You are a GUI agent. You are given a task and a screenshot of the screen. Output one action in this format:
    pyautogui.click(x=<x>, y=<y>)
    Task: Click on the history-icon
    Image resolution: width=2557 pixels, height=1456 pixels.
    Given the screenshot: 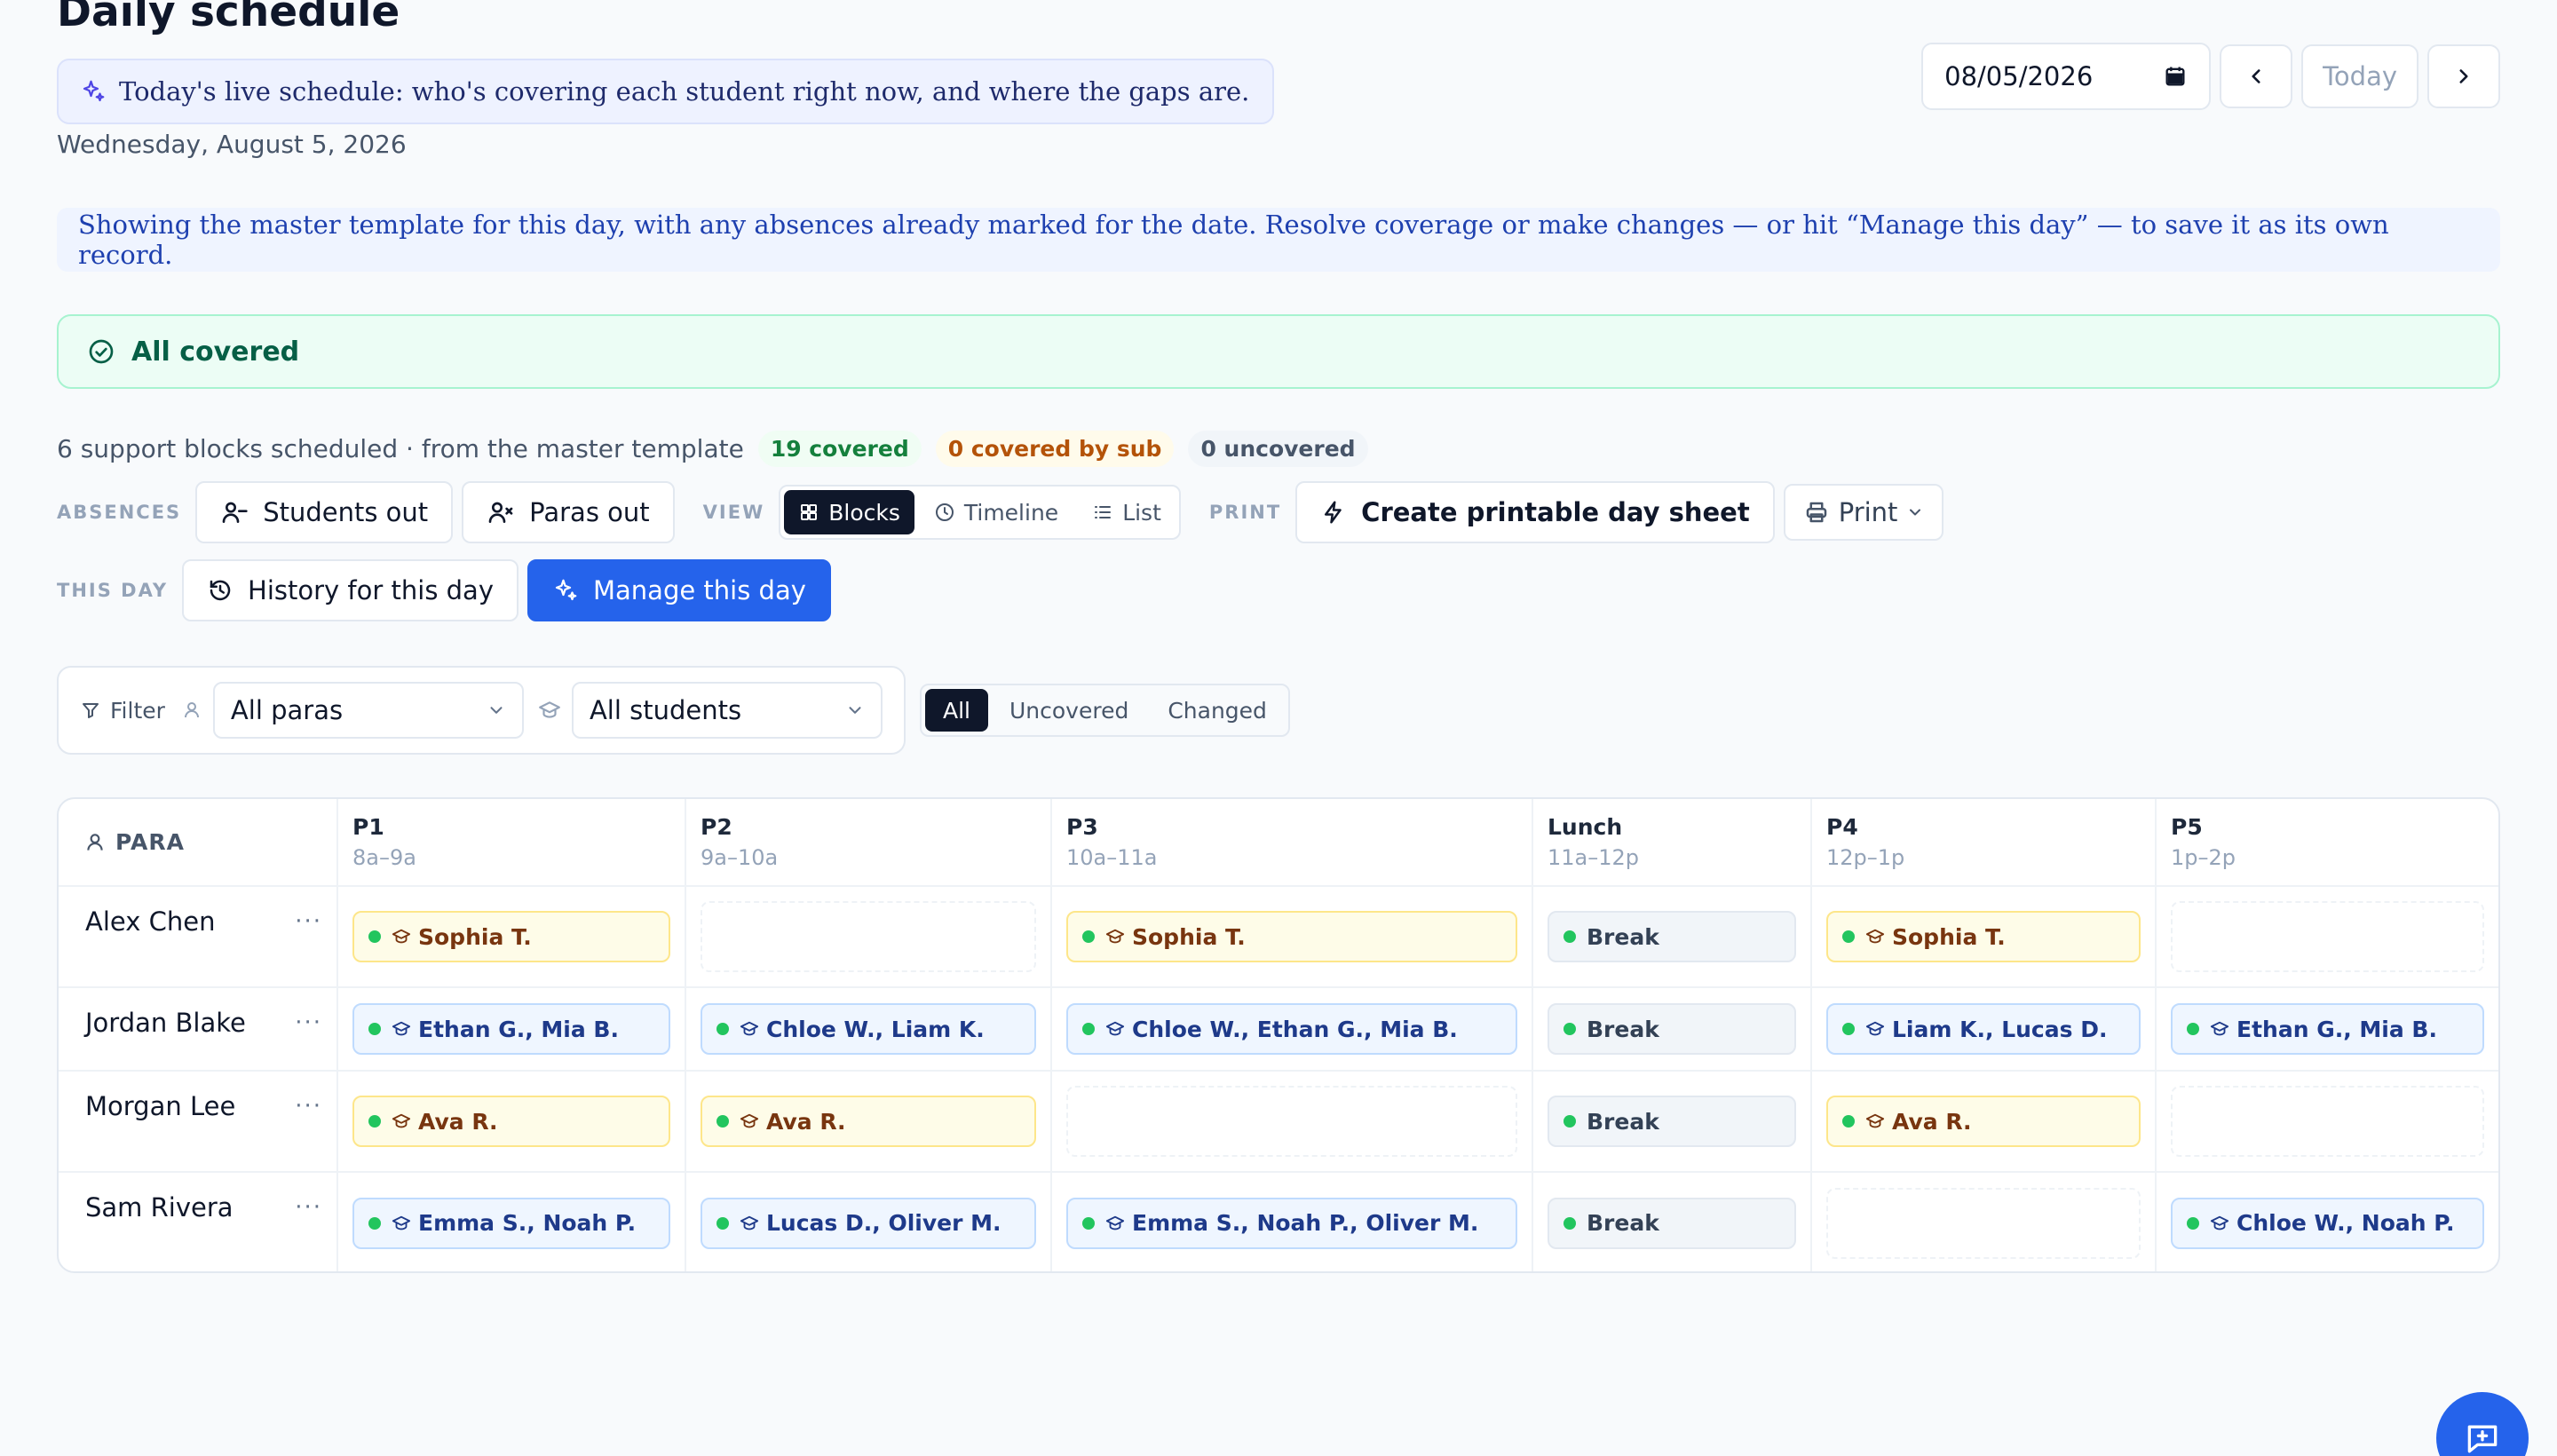 What is the action you would take?
    pyautogui.click(x=220, y=590)
    